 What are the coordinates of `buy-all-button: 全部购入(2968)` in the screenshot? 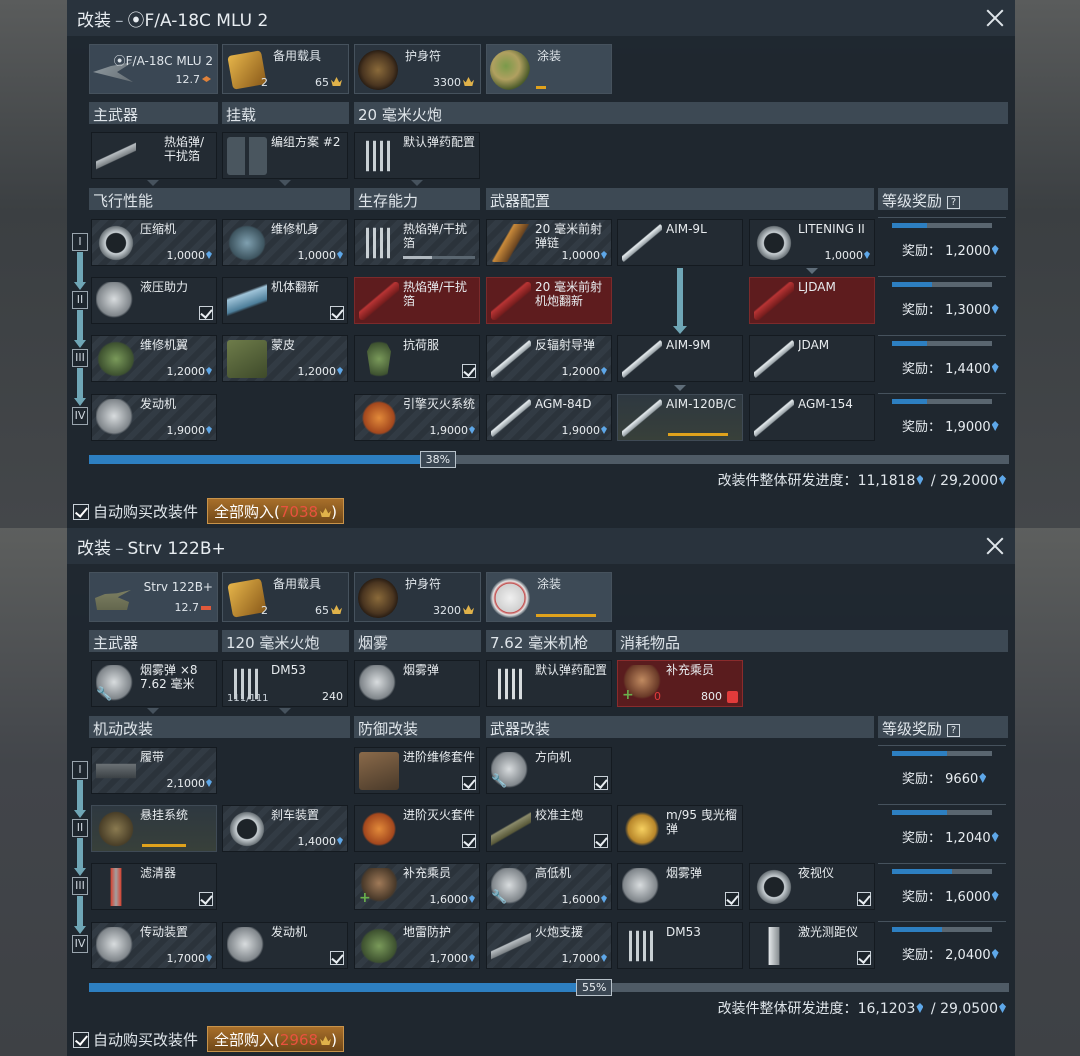 It's located at (275, 1039).